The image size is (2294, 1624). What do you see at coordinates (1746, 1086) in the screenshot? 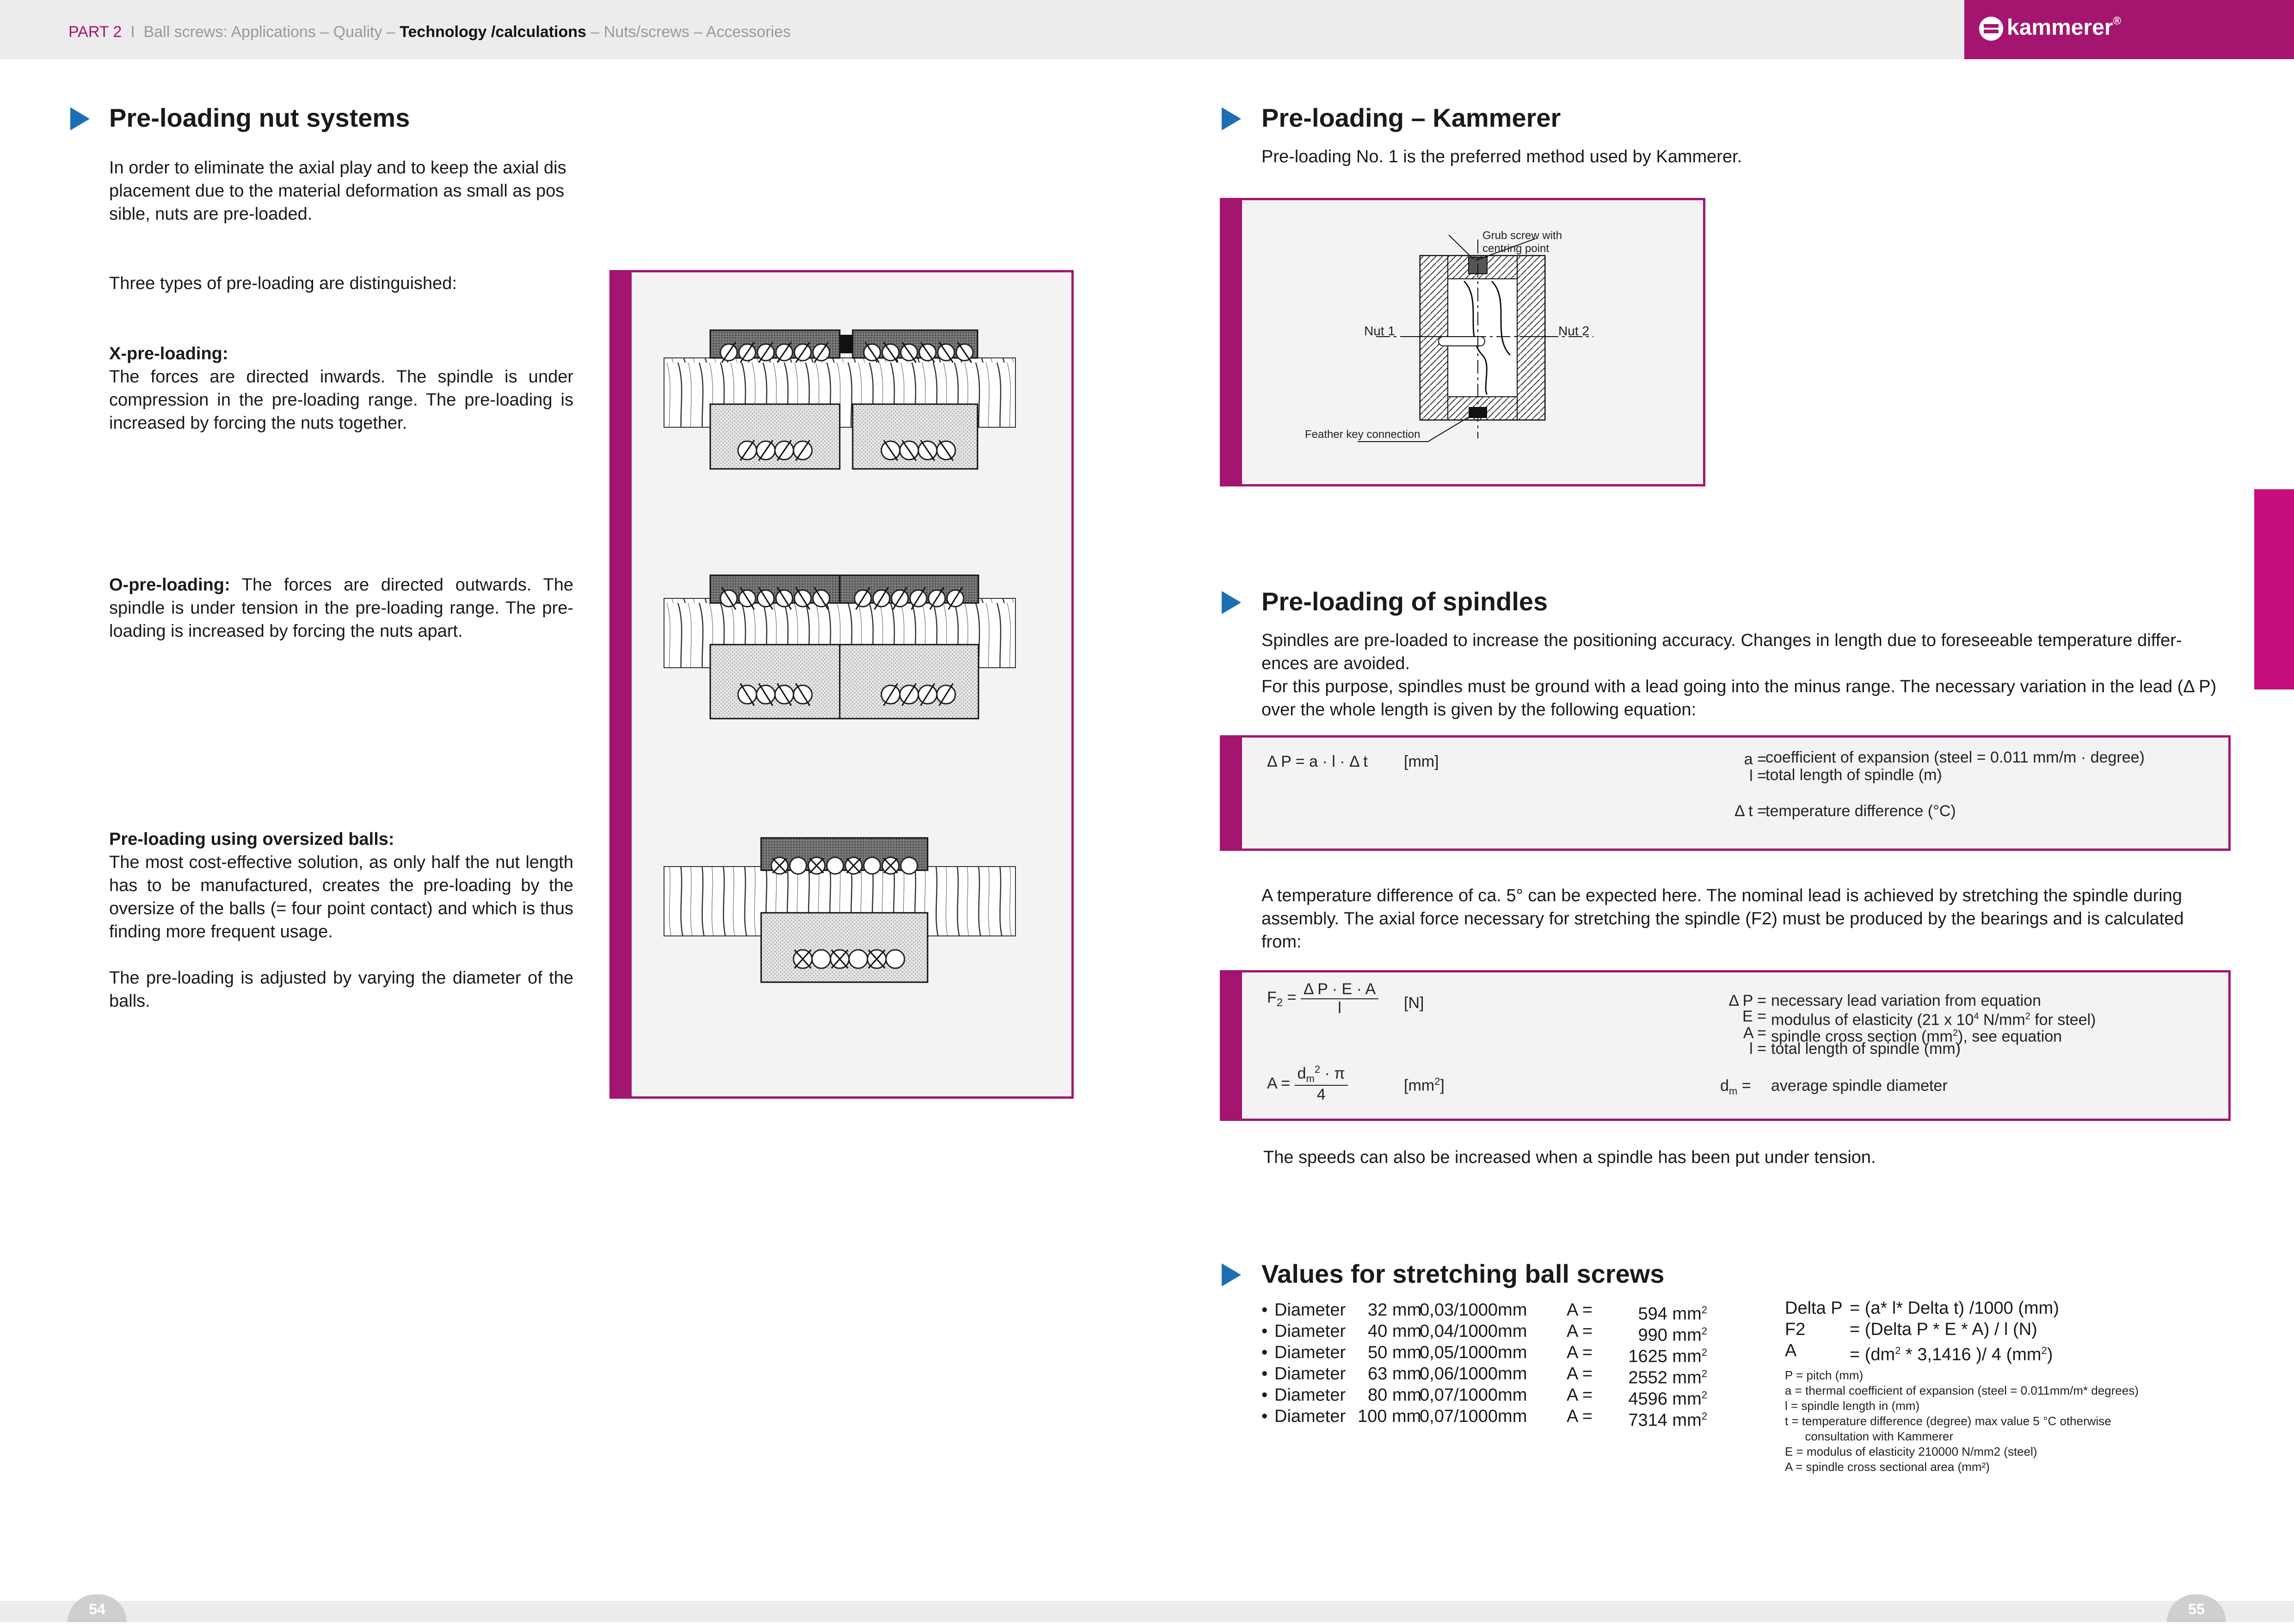
I see `def-dm-eq: =` at bounding box center [1746, 1086].